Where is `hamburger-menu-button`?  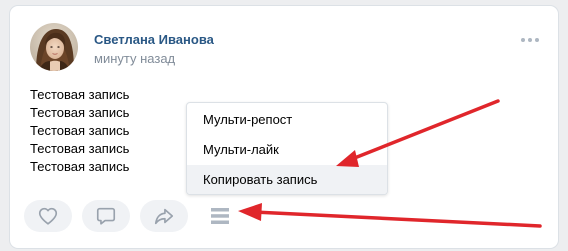 hamburger-menu-button is located at coordinates (220, 216).